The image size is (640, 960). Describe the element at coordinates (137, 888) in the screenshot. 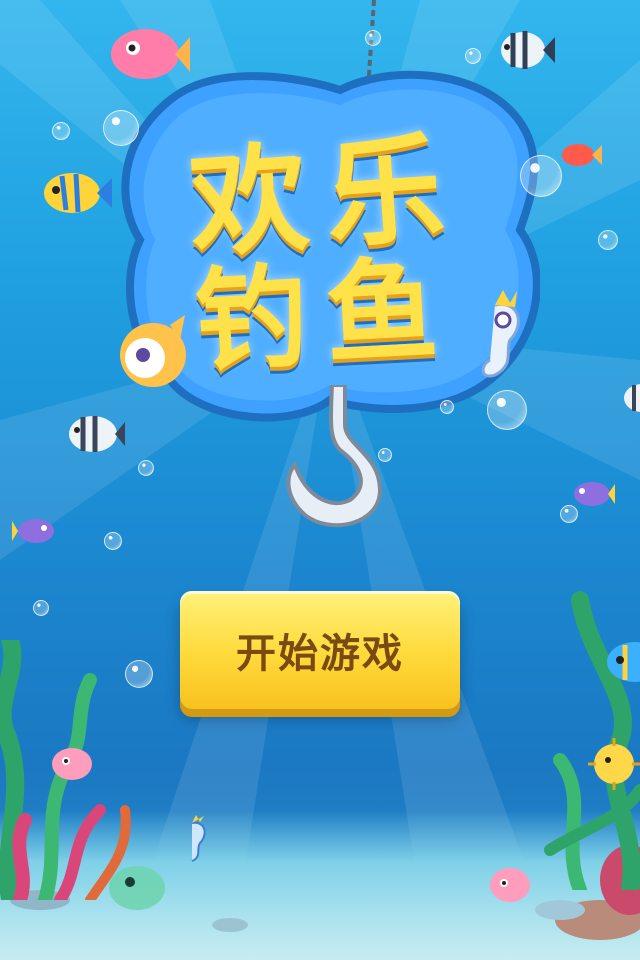

I see `green-fish-icon` at that location.